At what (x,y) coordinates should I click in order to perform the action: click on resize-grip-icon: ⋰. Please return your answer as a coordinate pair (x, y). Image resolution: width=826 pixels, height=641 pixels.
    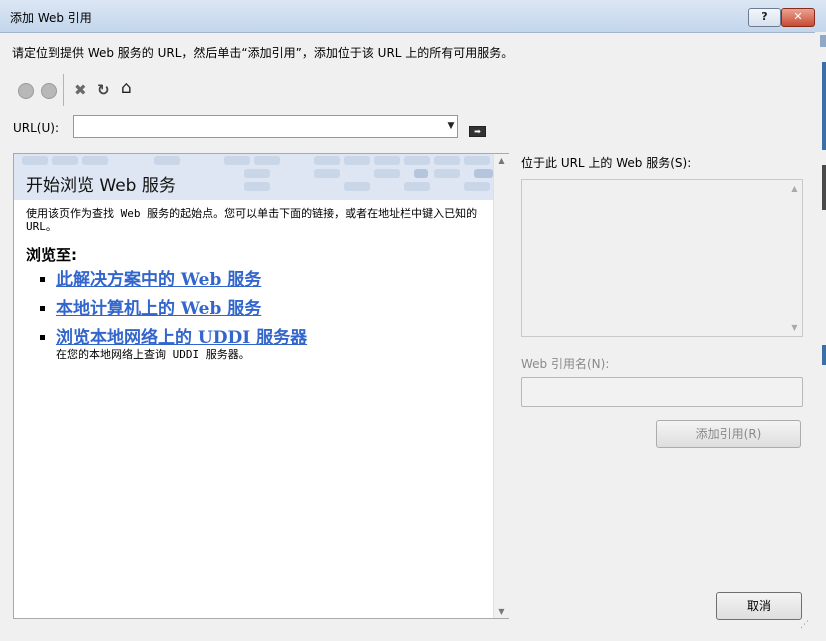
    Looking at the image, I should click on (807, 627).